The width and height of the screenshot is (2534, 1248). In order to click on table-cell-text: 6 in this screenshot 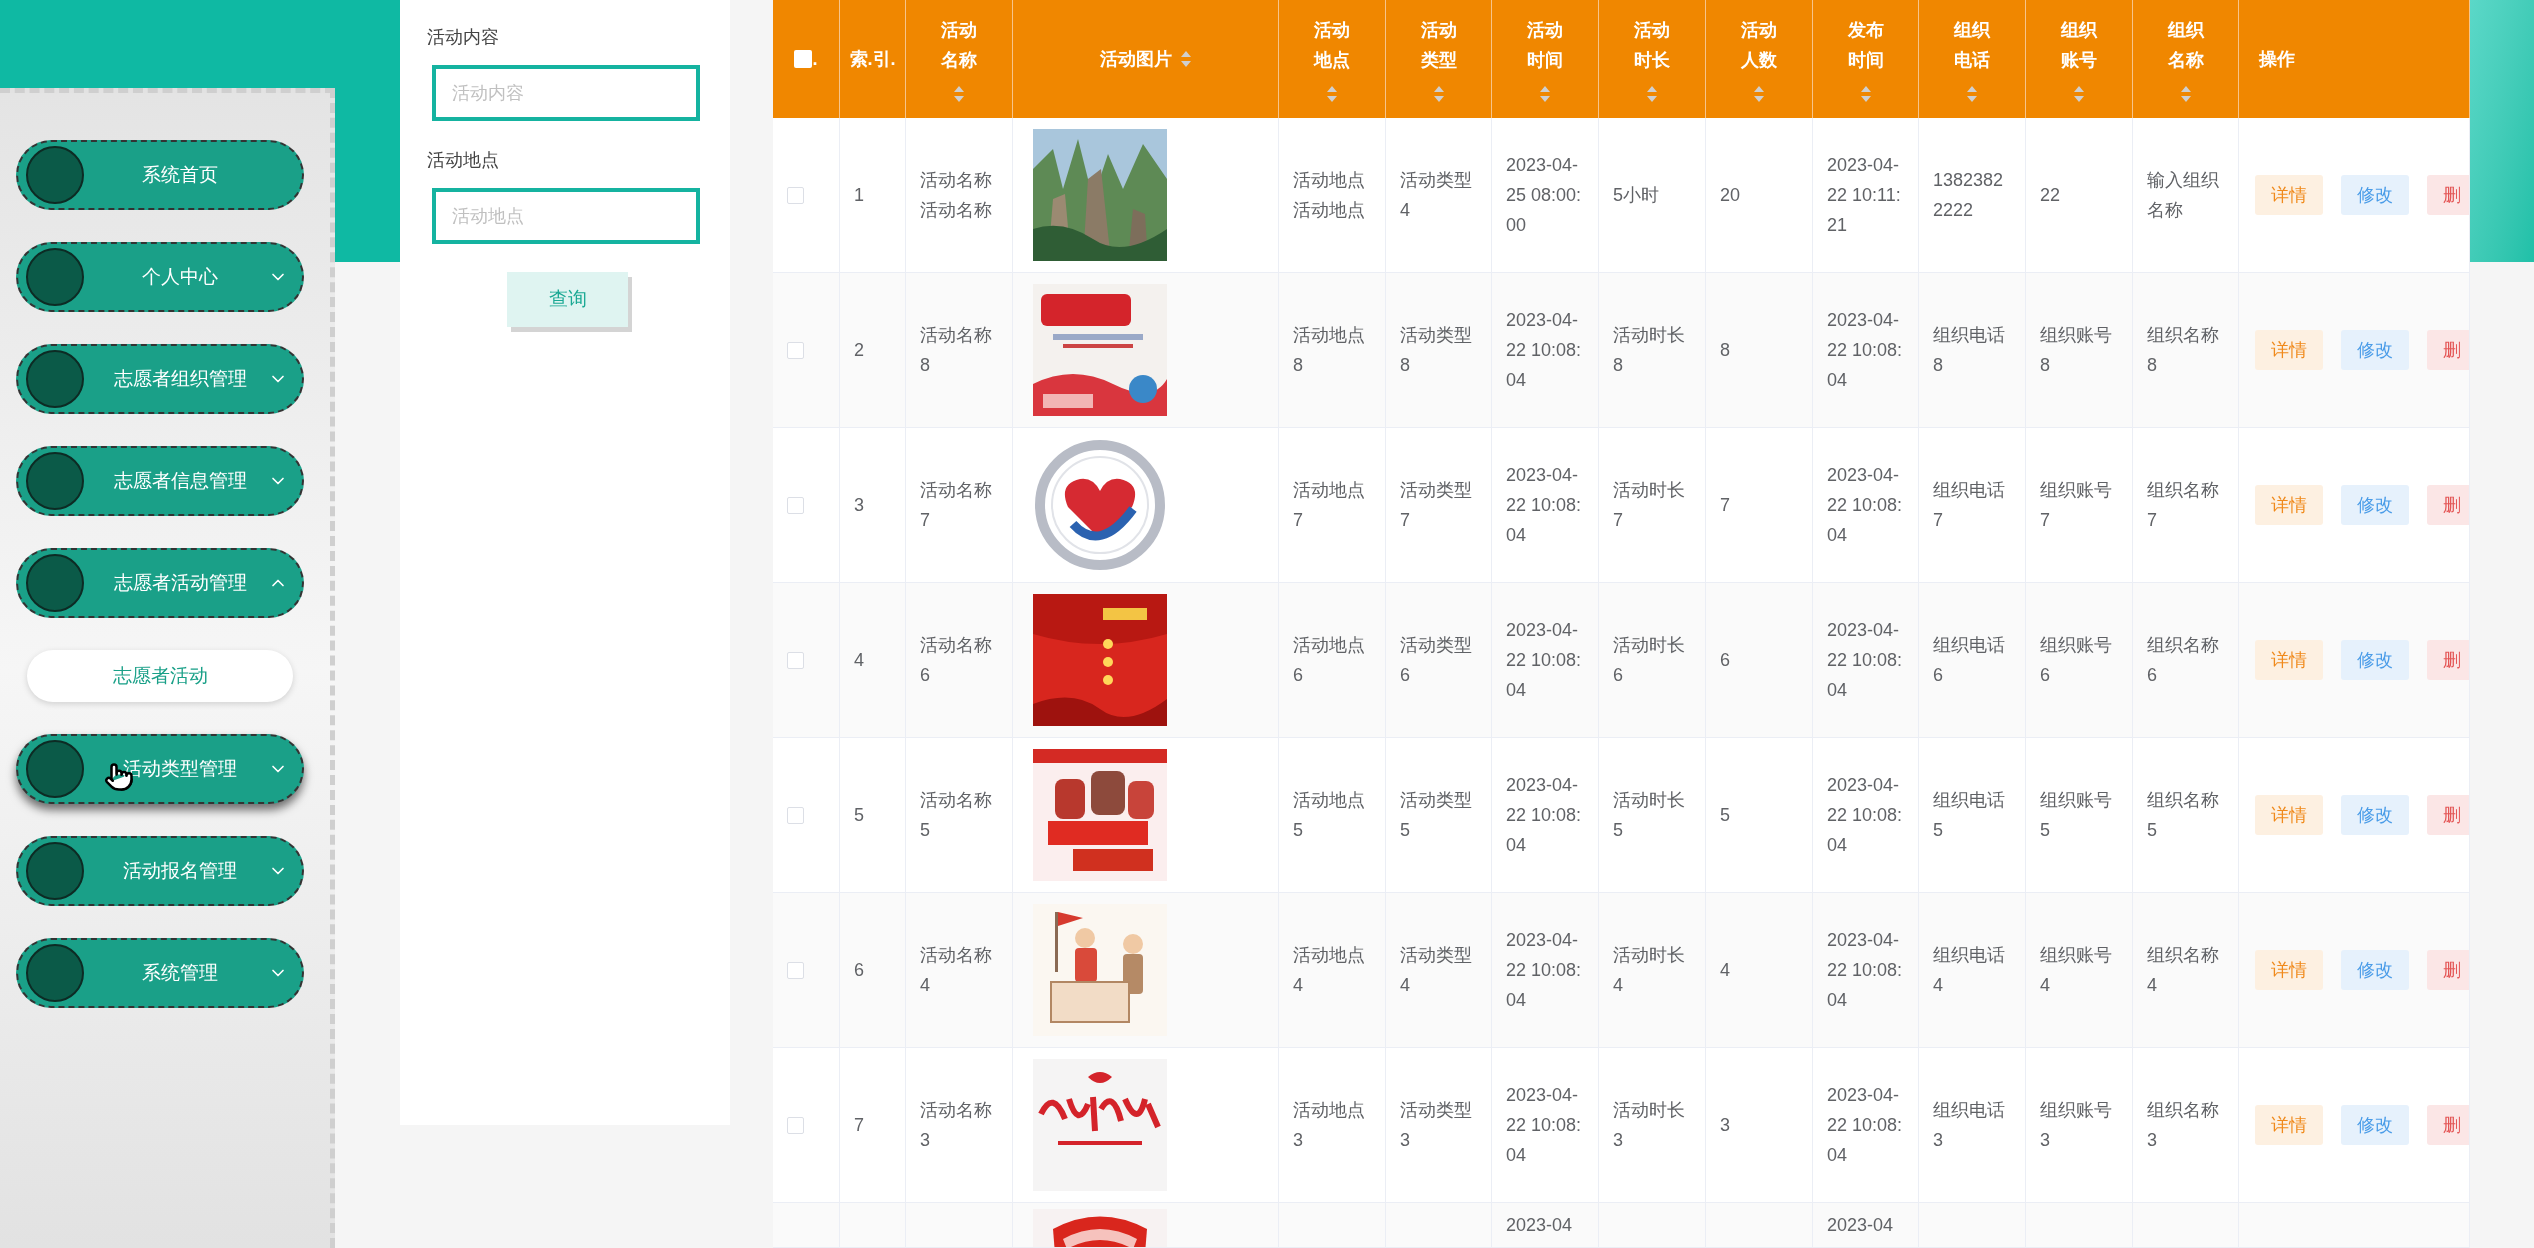, I will do `click(1725, 660)`.